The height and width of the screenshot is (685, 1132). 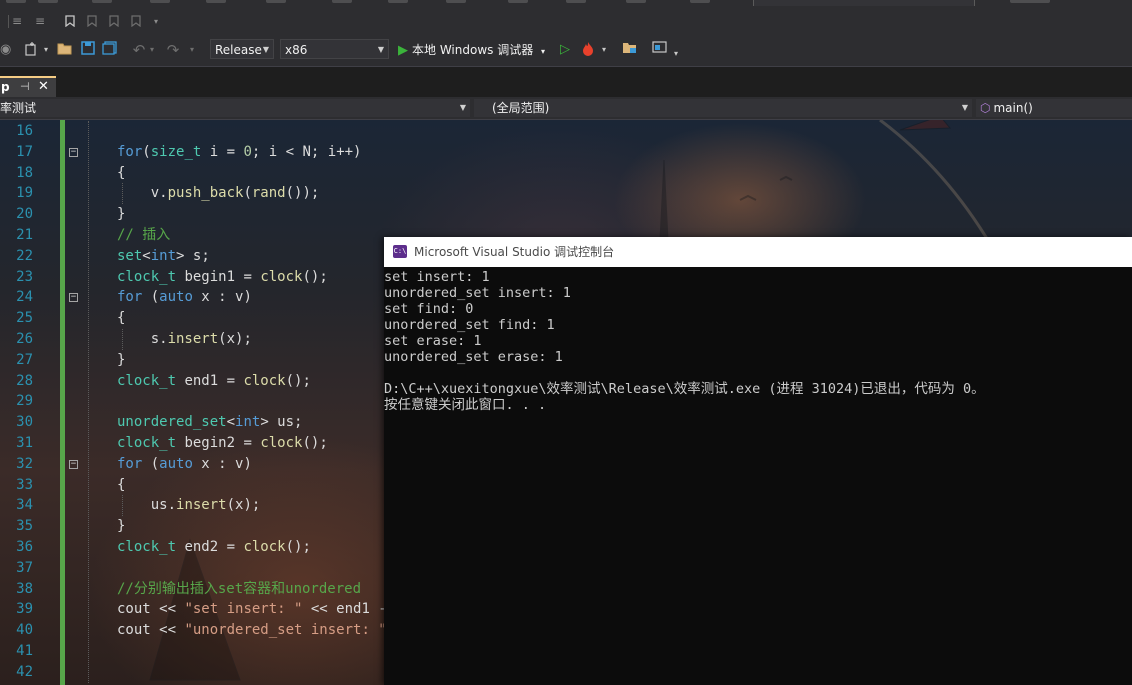 I want to click on line-number: 34, so click(x=24, y=505).